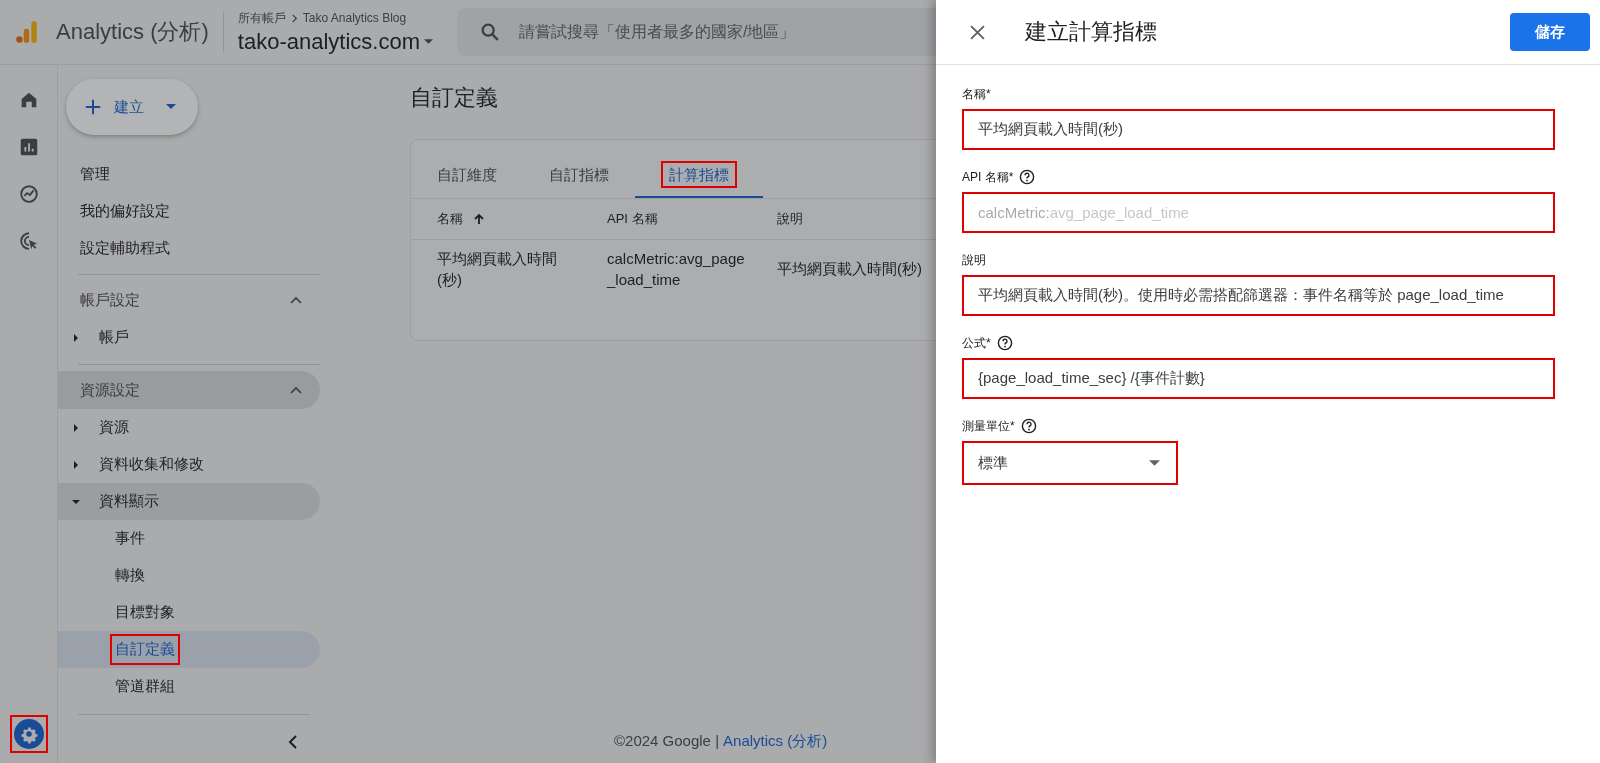 The image size is (1600, 763). What do you see at coordinates (189, 247) in the screenshot?
I see `nav-item: 設定輔助程式` at bounding box center [189, 247].